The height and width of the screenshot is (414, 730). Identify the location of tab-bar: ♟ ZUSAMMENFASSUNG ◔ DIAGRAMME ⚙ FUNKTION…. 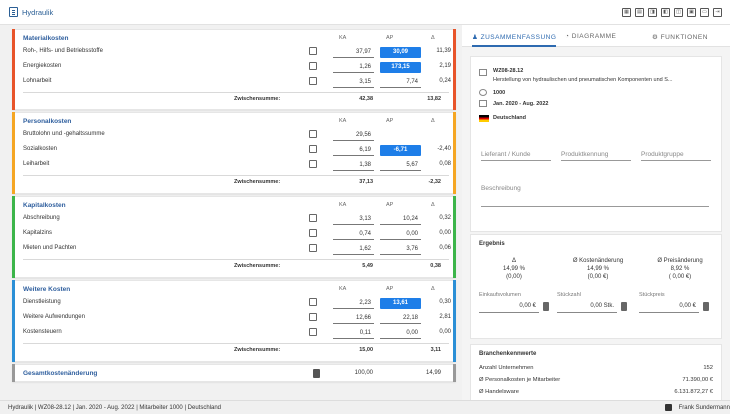
(596, 36).